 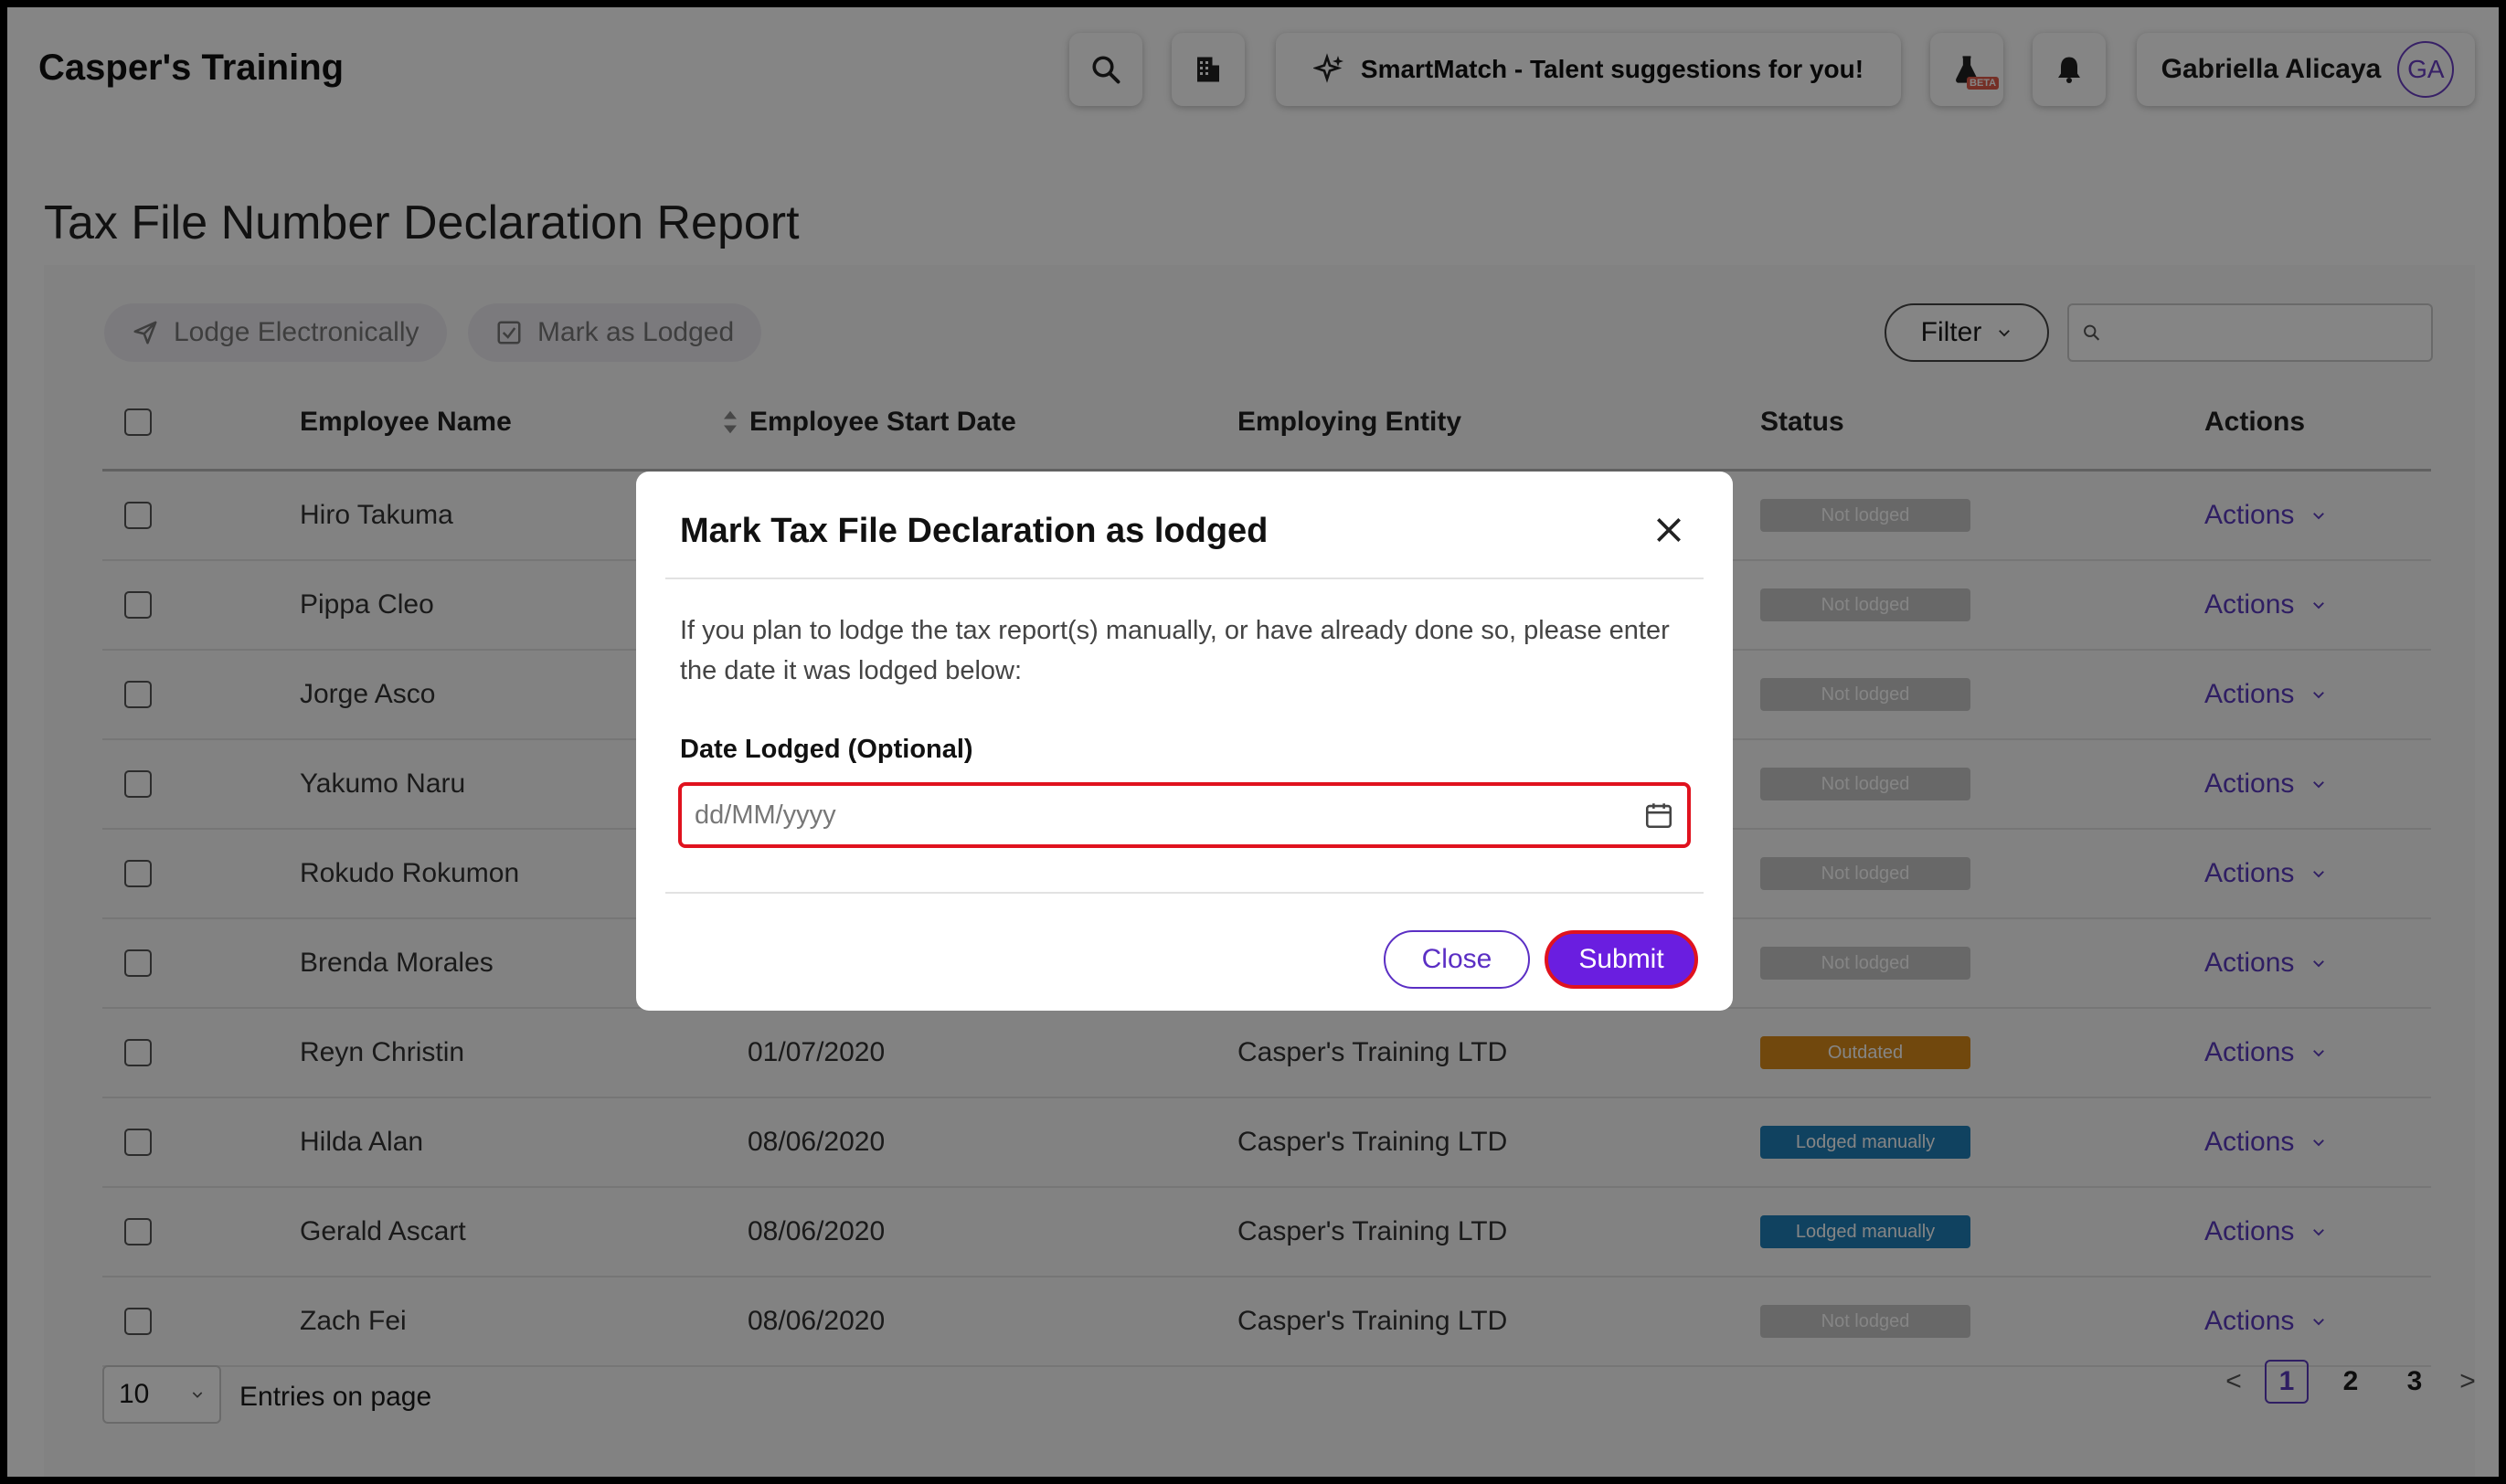 What do you see at coordinates (826, 749) in the screenshot?
I see `date-lodged-label: Date Lodged (Optional)` at bounding box center [826, 749].